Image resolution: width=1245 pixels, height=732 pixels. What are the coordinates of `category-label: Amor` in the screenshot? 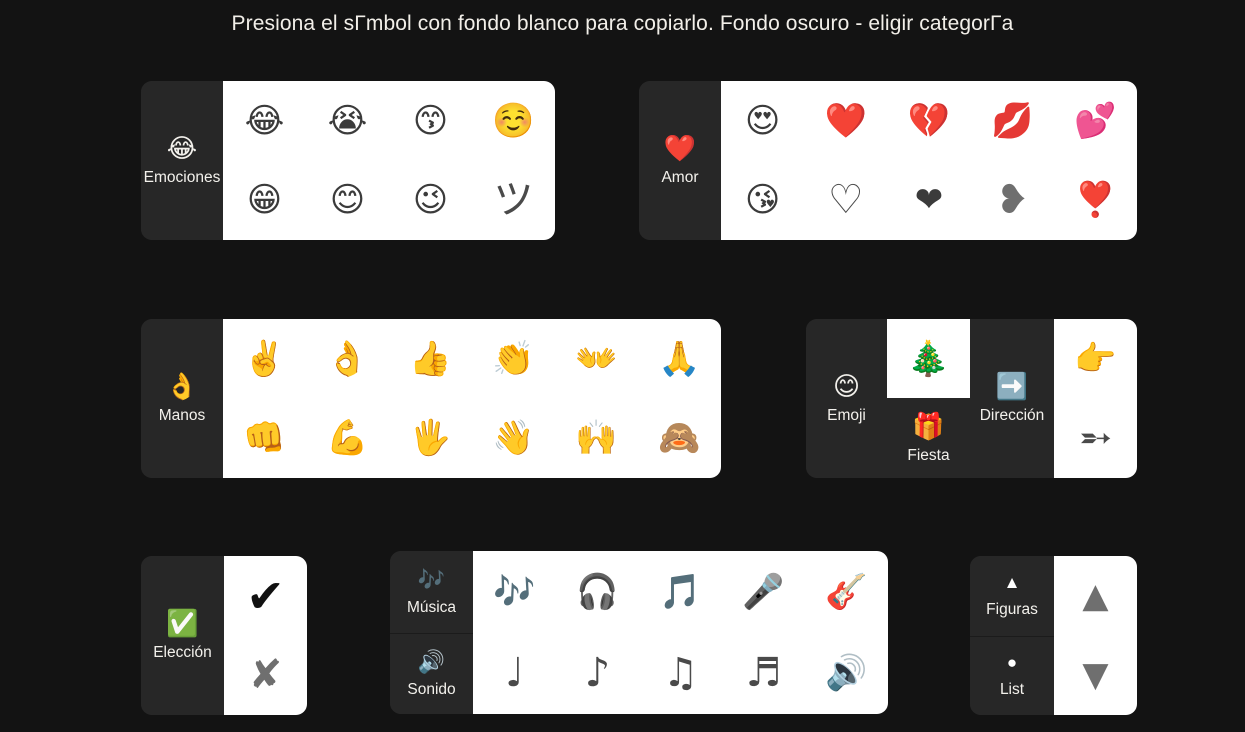 It's located at (680, 178).